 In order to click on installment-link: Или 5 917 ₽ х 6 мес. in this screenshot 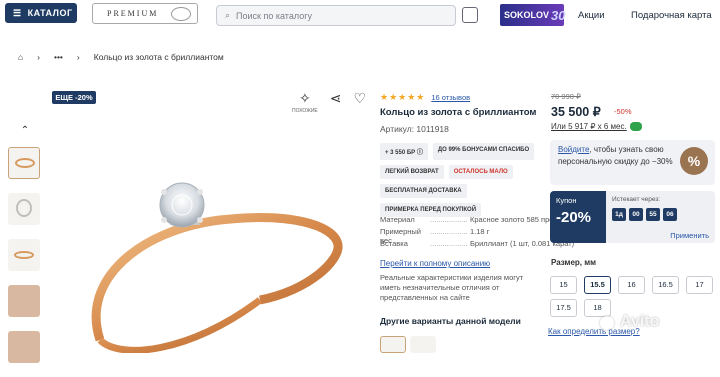, I will do `click(589, 126)`.